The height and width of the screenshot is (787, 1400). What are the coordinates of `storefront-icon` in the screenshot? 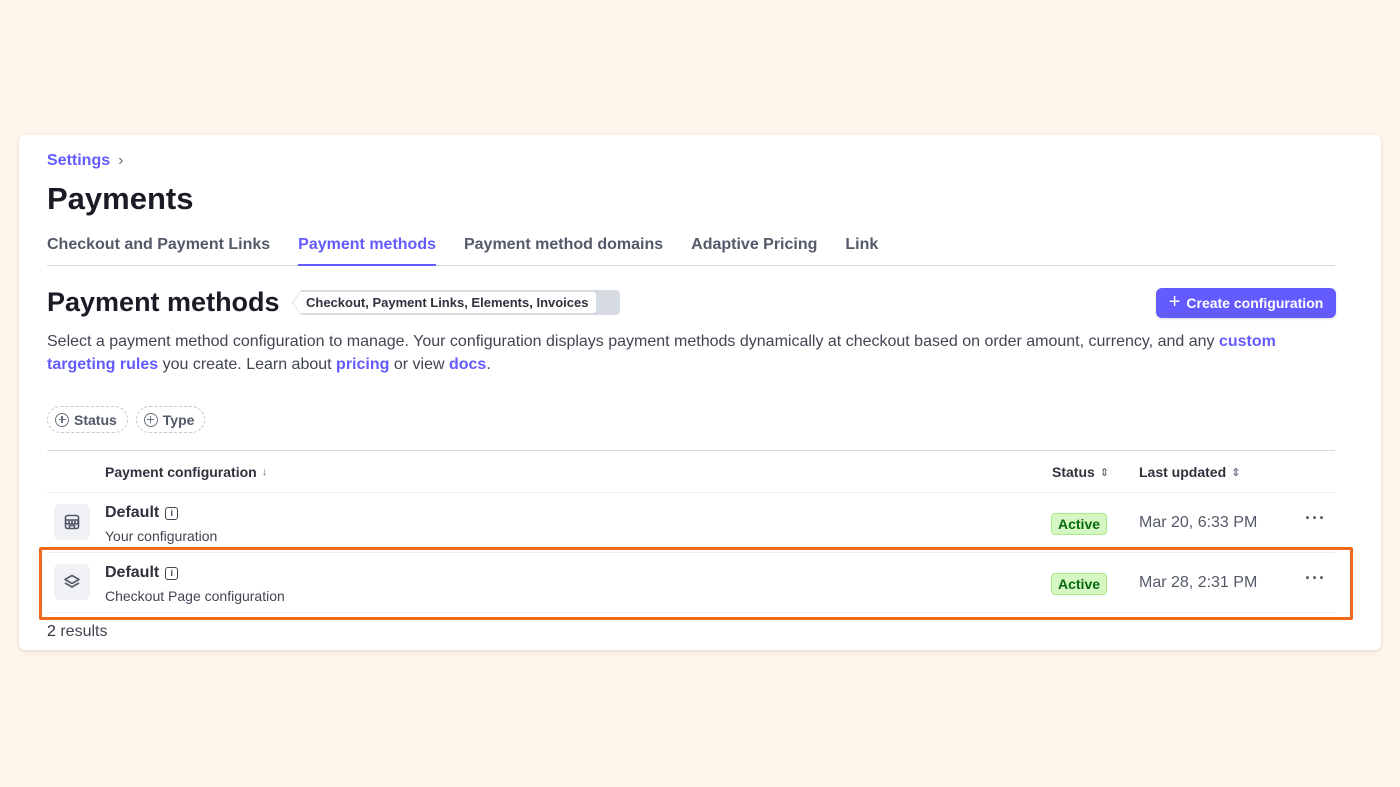 It's located at (72, 522).